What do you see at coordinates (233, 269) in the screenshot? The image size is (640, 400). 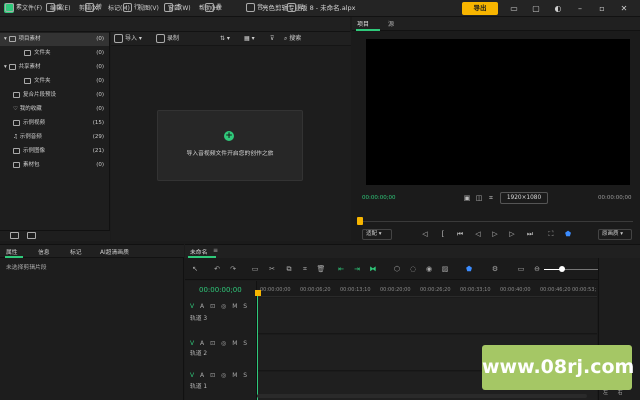 I see `redo-icon: ↷` at bounding box center [233, 269].